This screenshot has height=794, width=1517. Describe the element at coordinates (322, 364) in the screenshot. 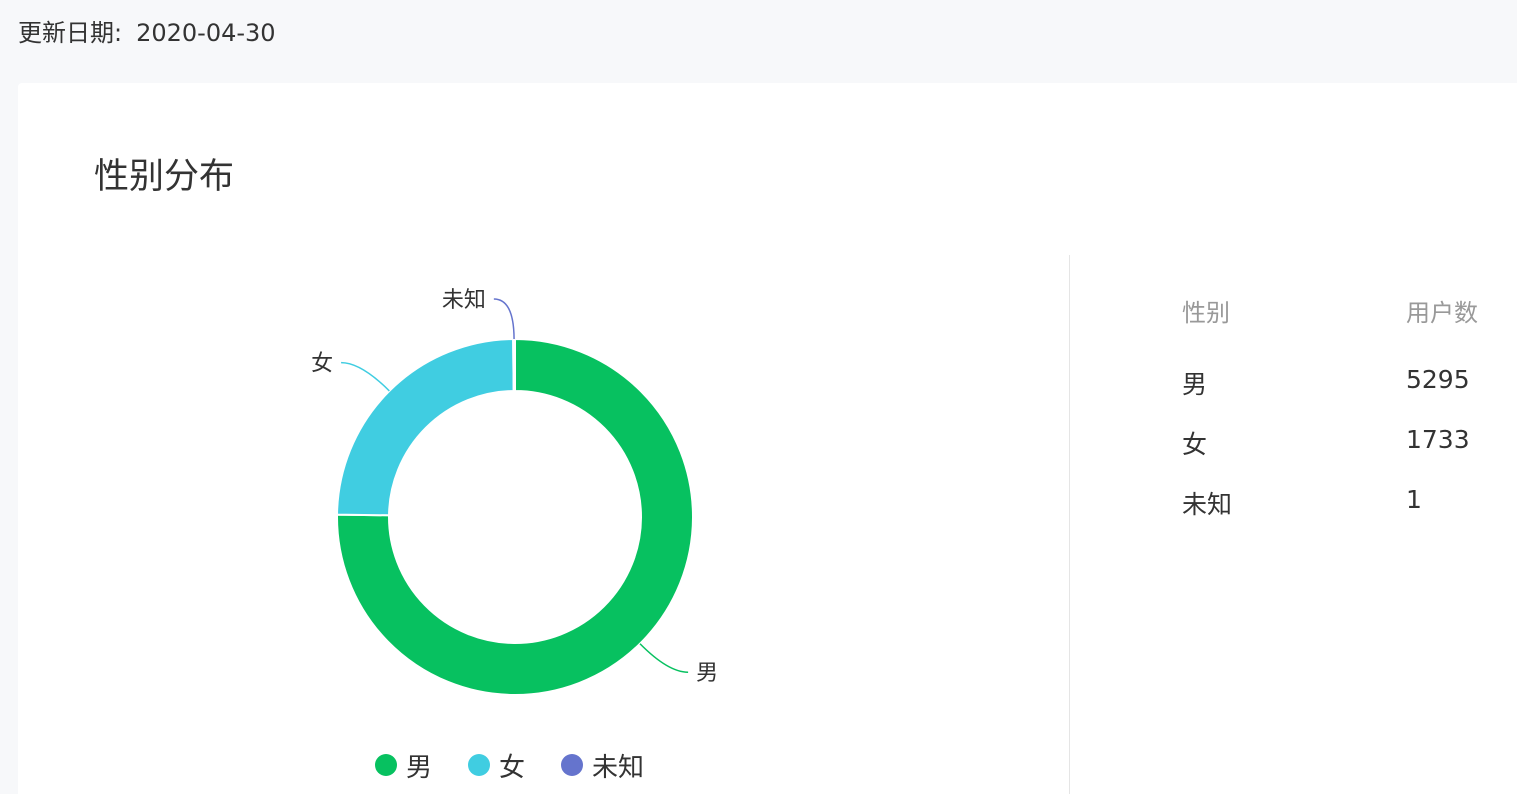

I see `slice-label-female: 女` at that location.